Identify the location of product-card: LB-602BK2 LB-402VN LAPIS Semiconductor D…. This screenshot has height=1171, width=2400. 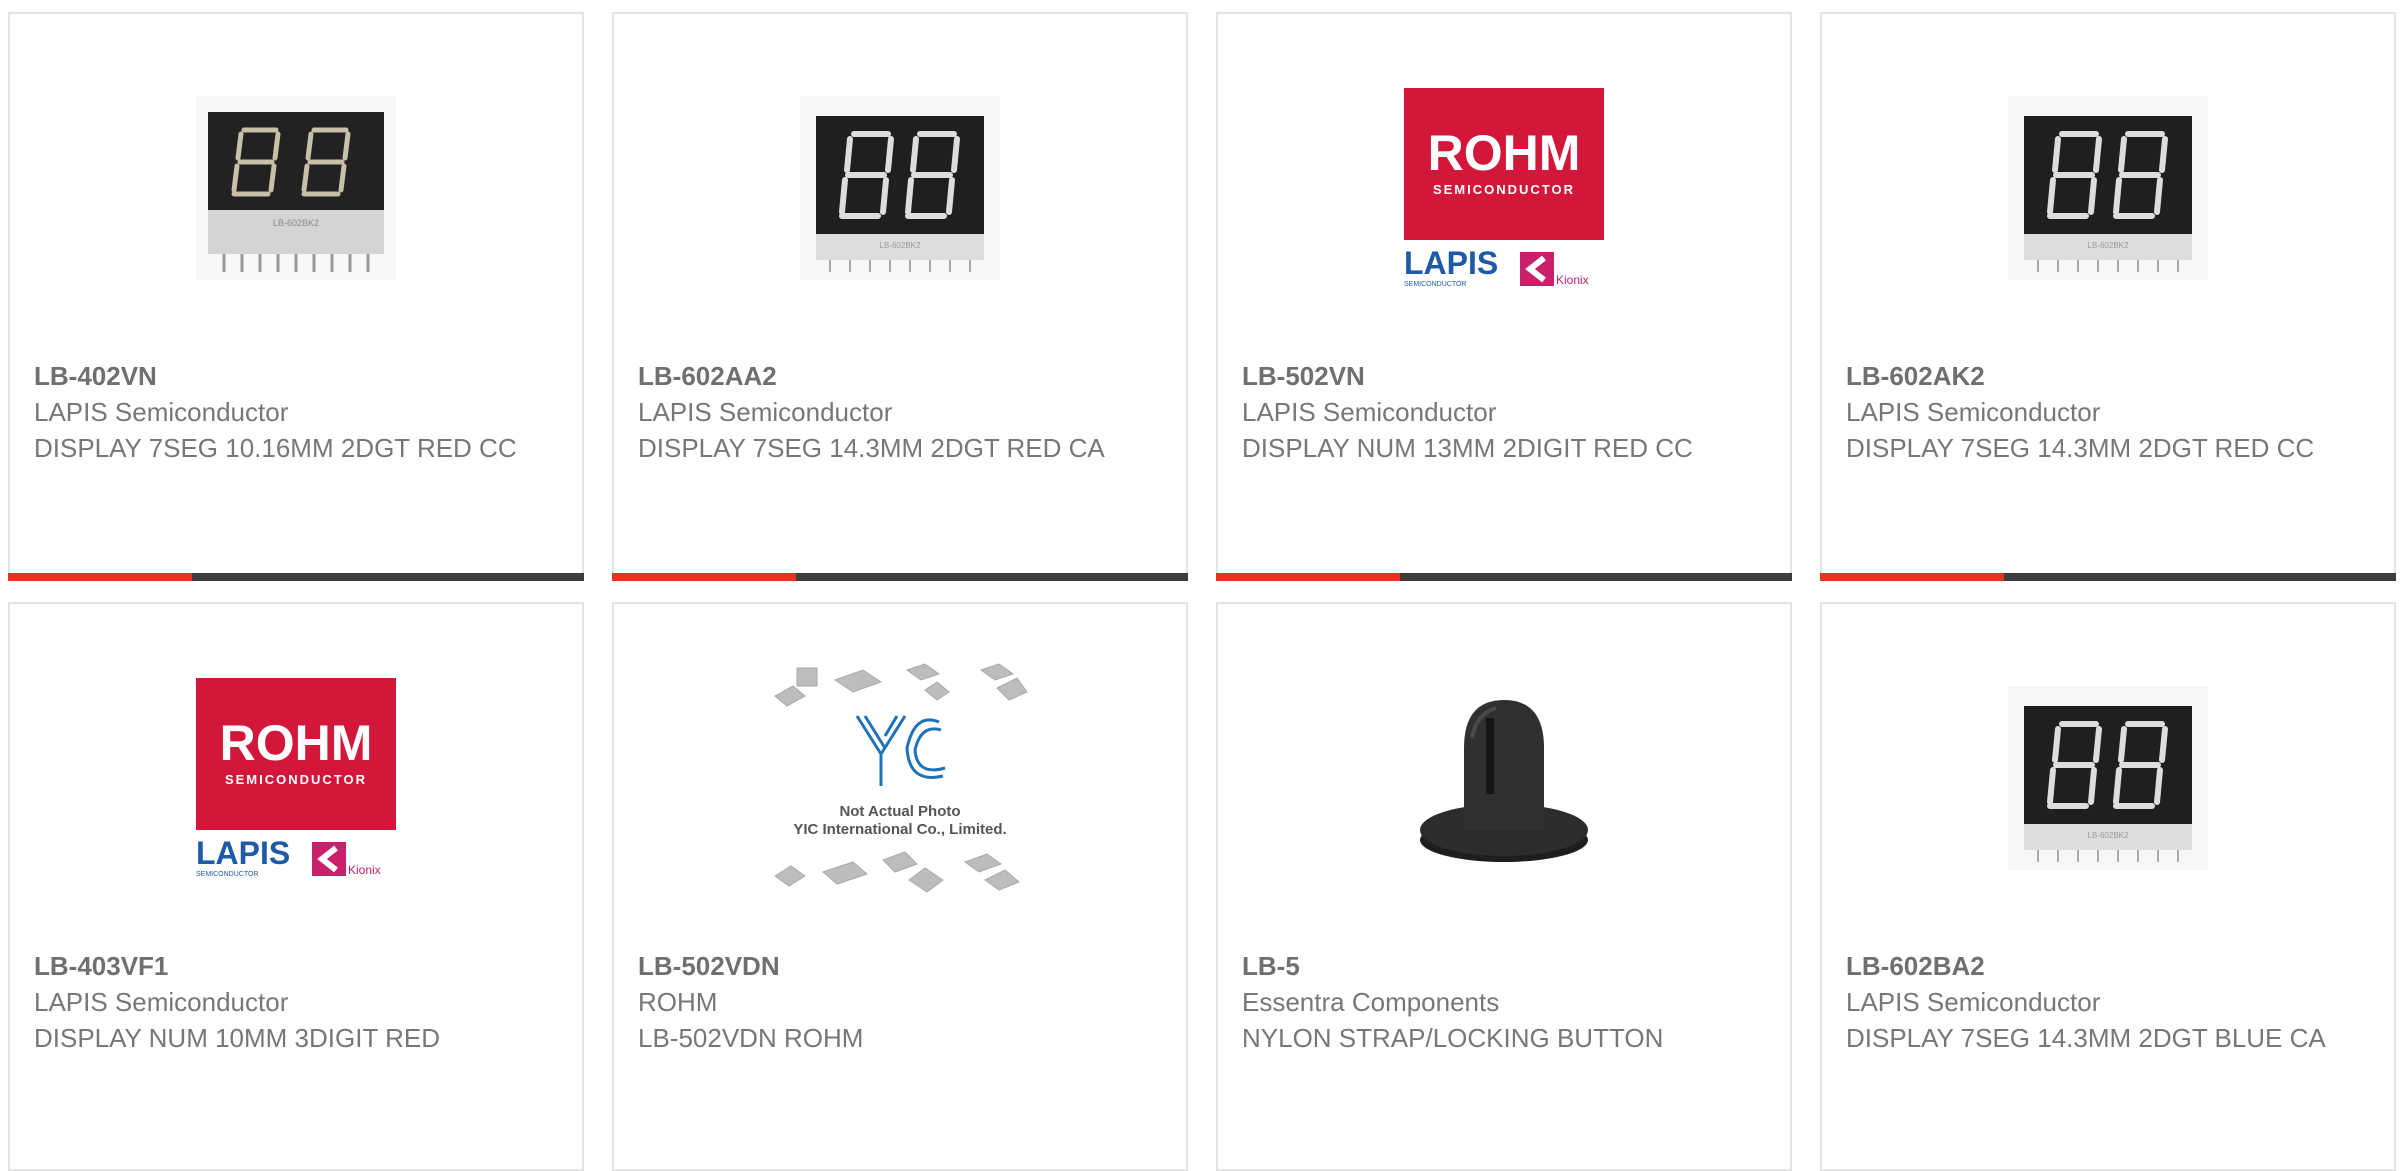
(296, 296).